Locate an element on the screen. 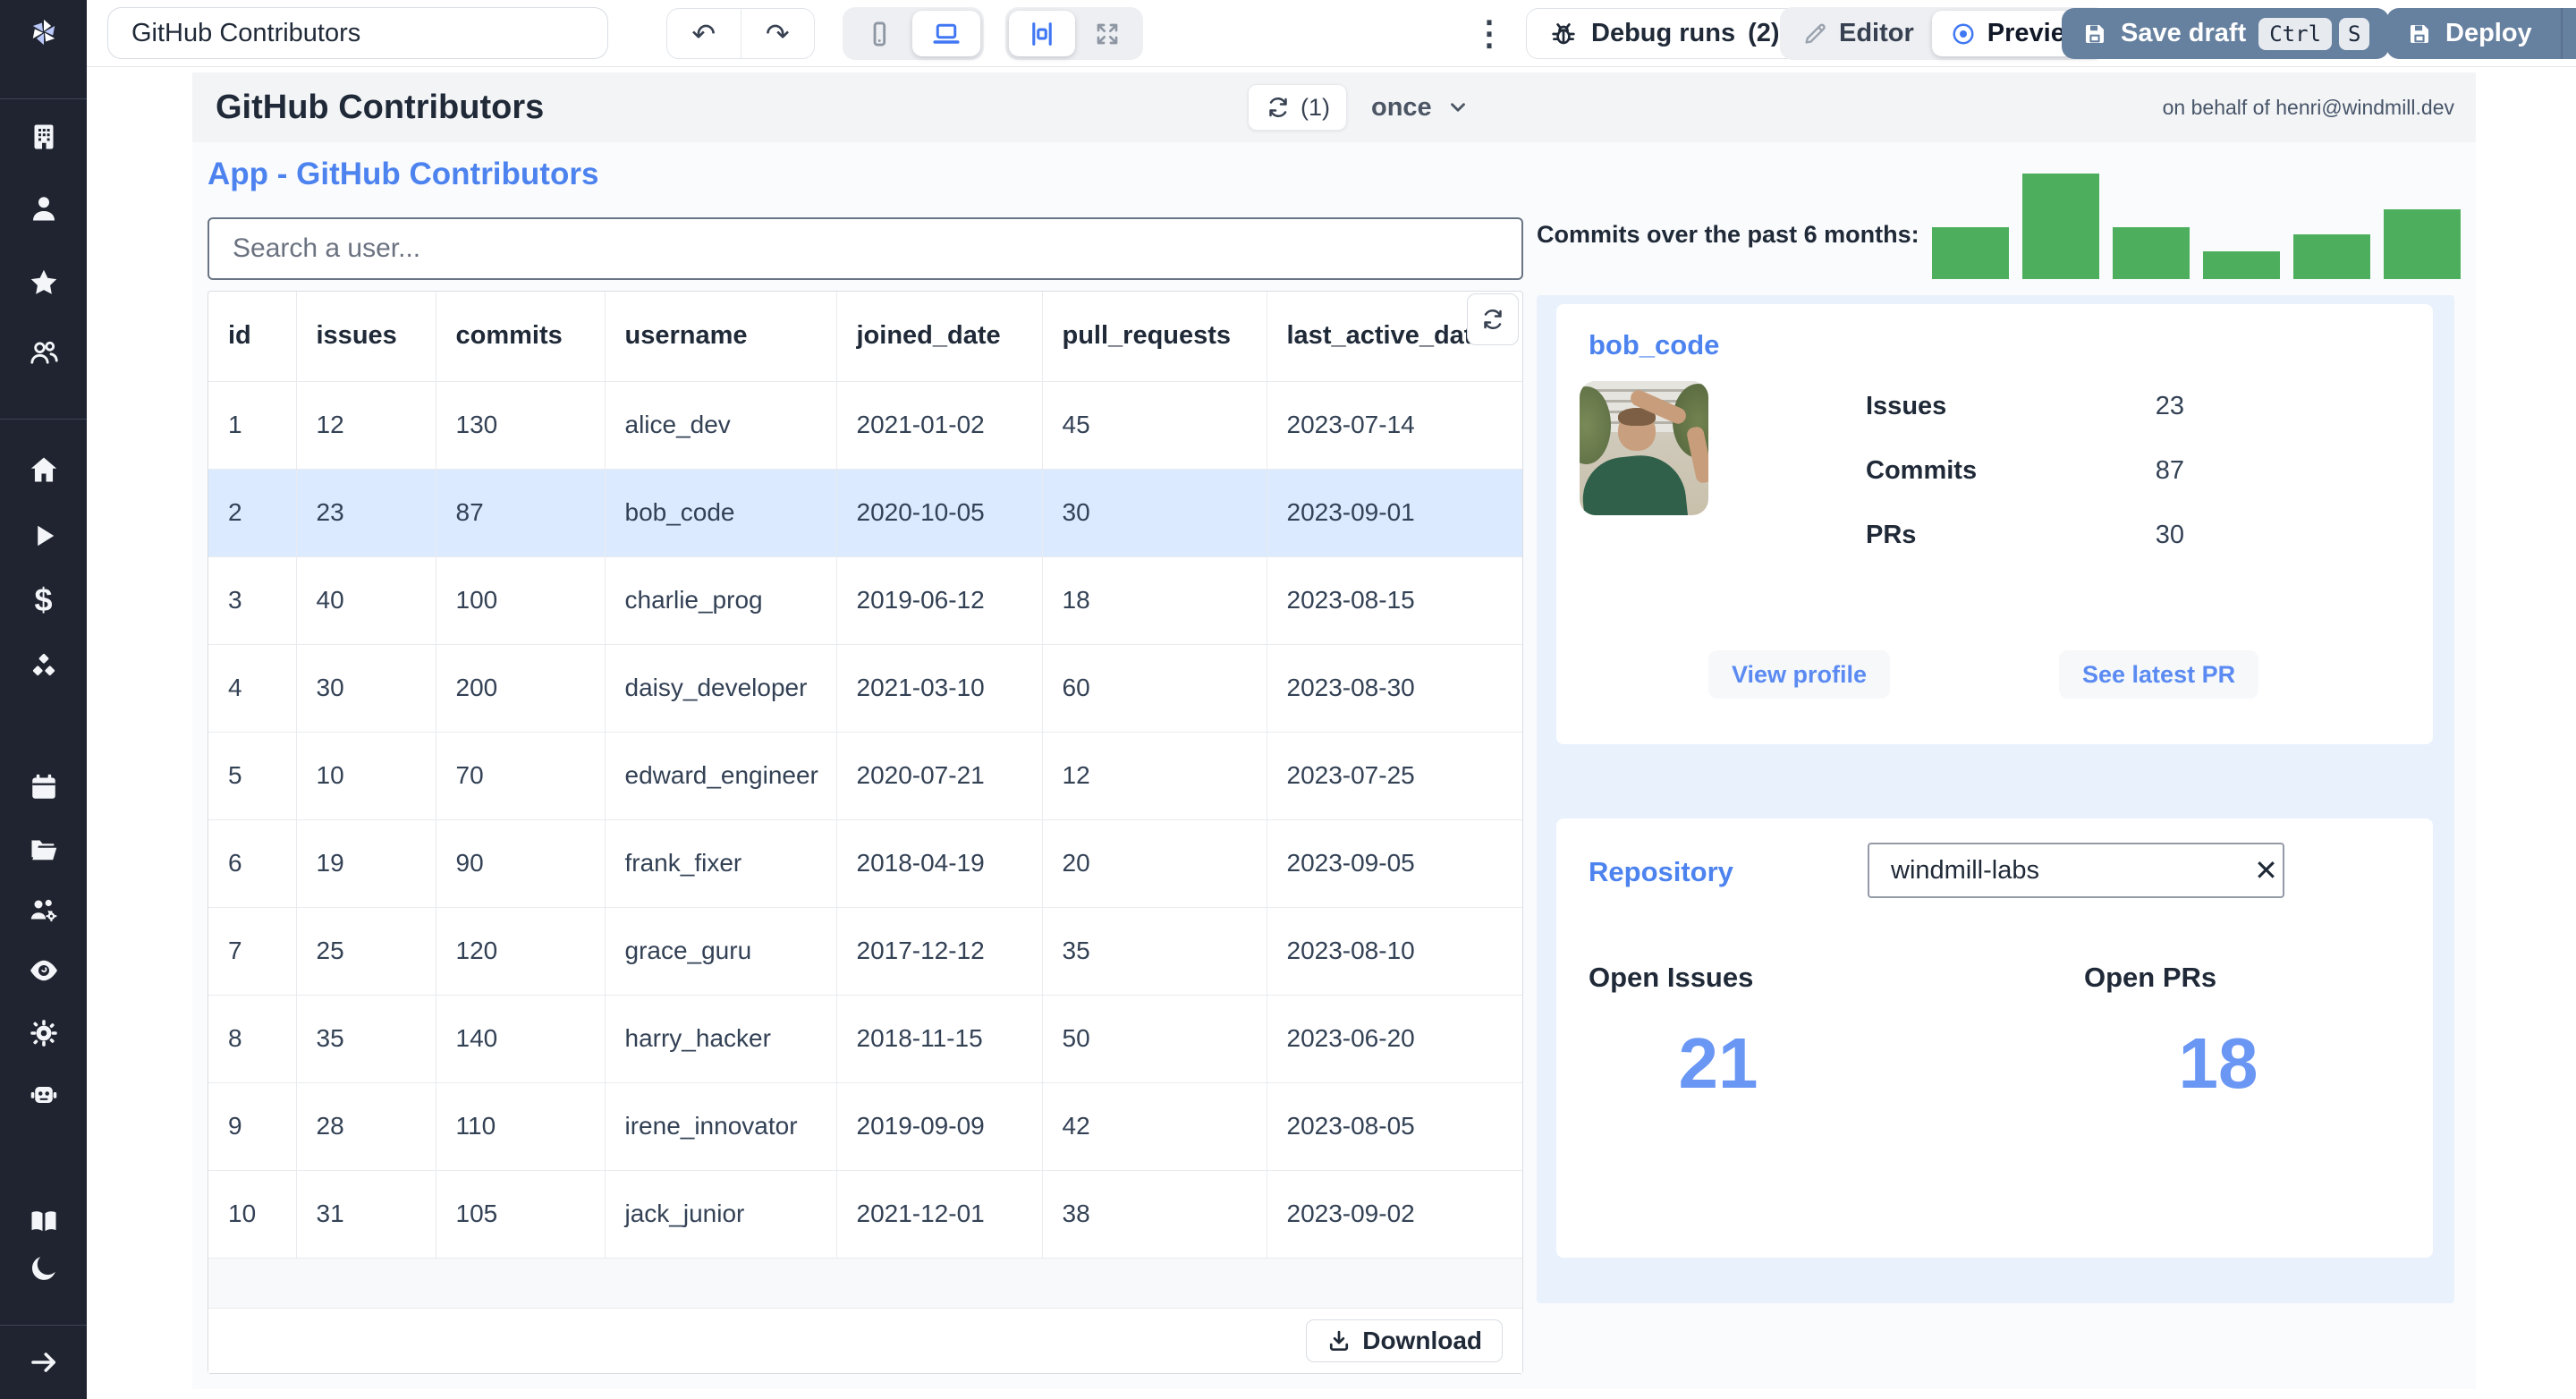 The width and height of the screenshot is (2576, 1399). table-cell: 140 is located at coordinates (521, 1039).